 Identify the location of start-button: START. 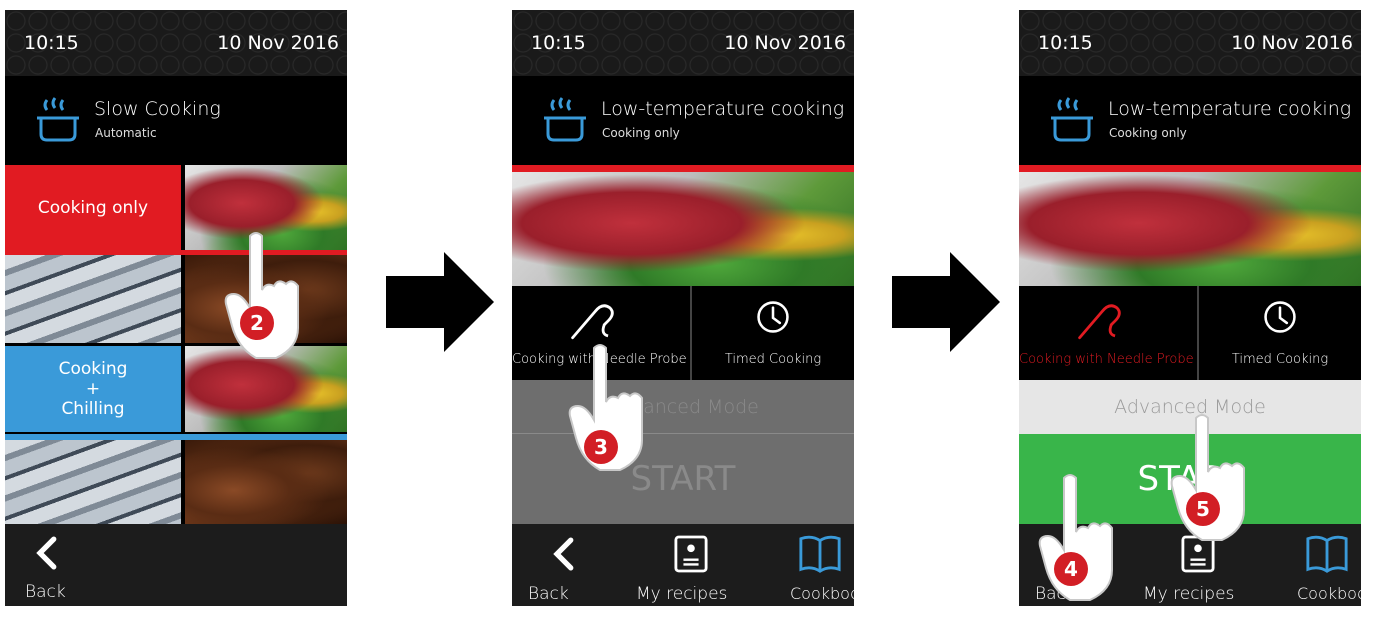
(683, 479).